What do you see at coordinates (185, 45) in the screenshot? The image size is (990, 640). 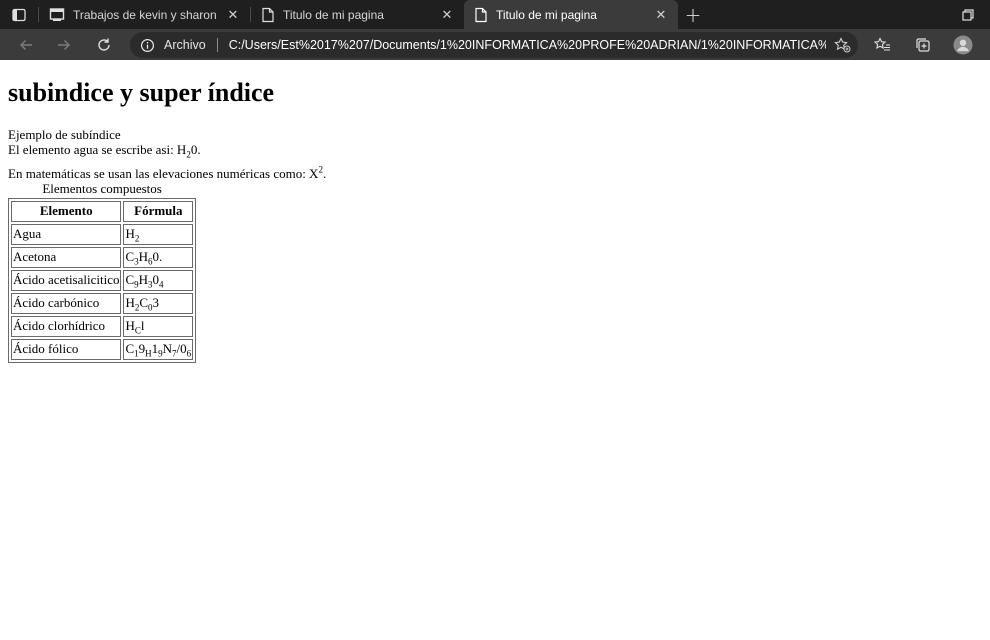 I see `scheme-label: Archivo` at bounding box center [185, 45].